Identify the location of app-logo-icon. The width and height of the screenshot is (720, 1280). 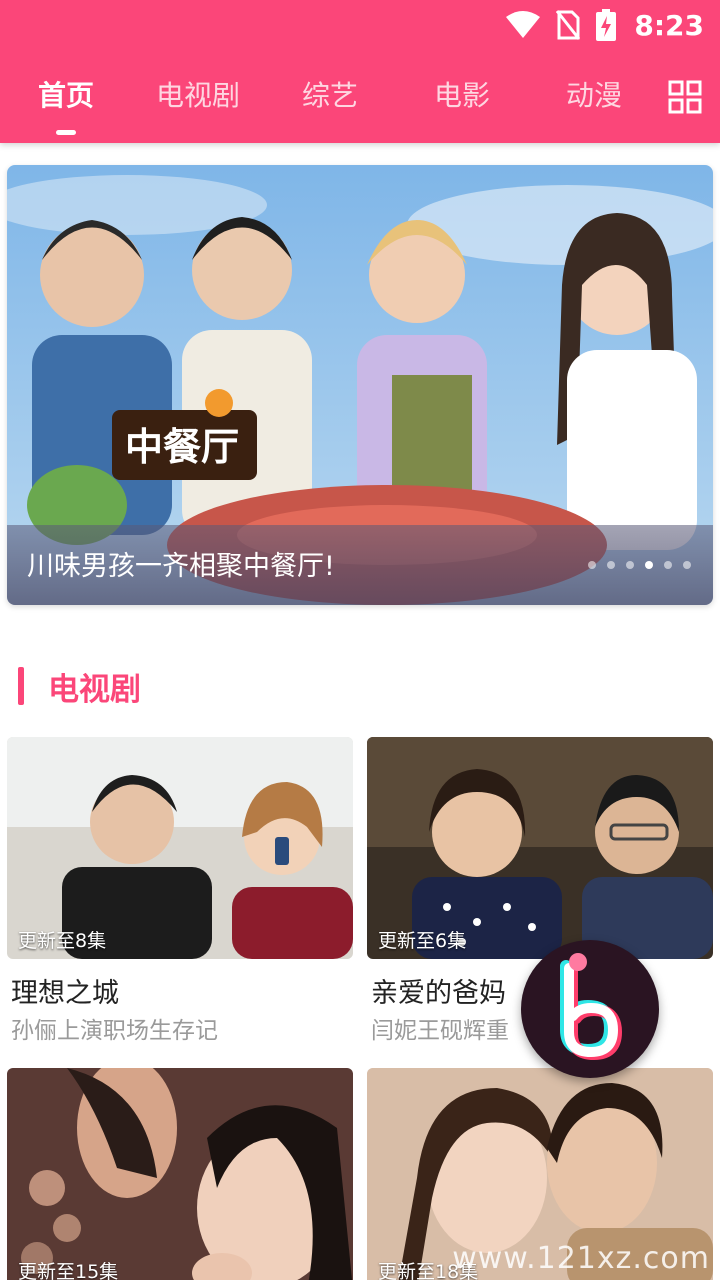
(591, 1007).